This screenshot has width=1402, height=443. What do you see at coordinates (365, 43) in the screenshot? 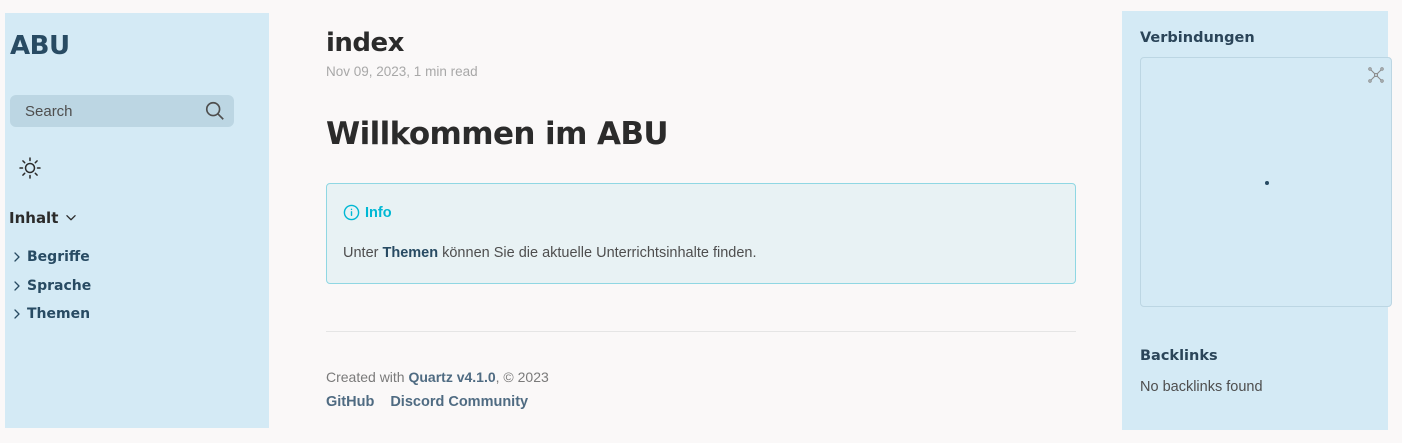
I see `page-title: index` at bounding box center [365, 43].